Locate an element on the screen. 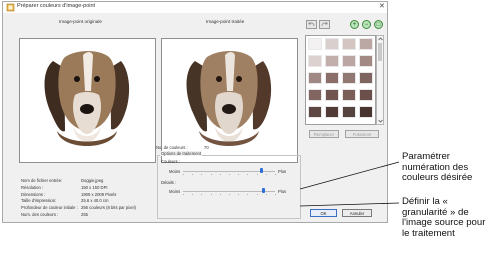 The width and height of the screenshot is (493, 256). callout-line-colors is located at coordinates (349, 175).